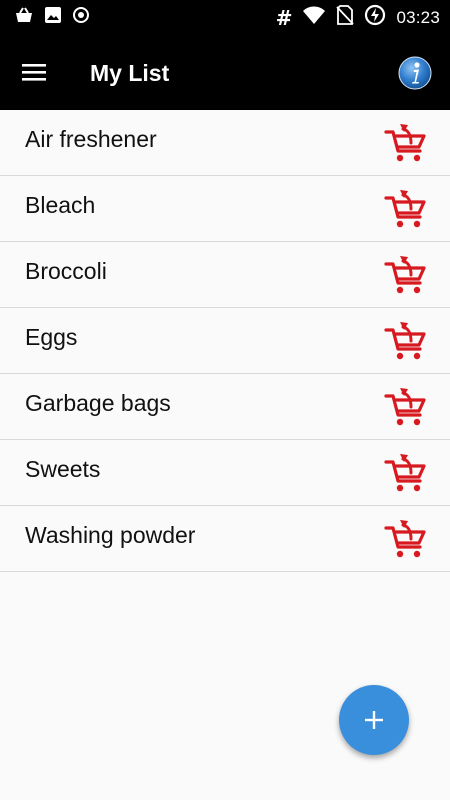  Describe the element at coordinates (375, 17) in the screenshot. I see `battery-charging-icon` at that location.